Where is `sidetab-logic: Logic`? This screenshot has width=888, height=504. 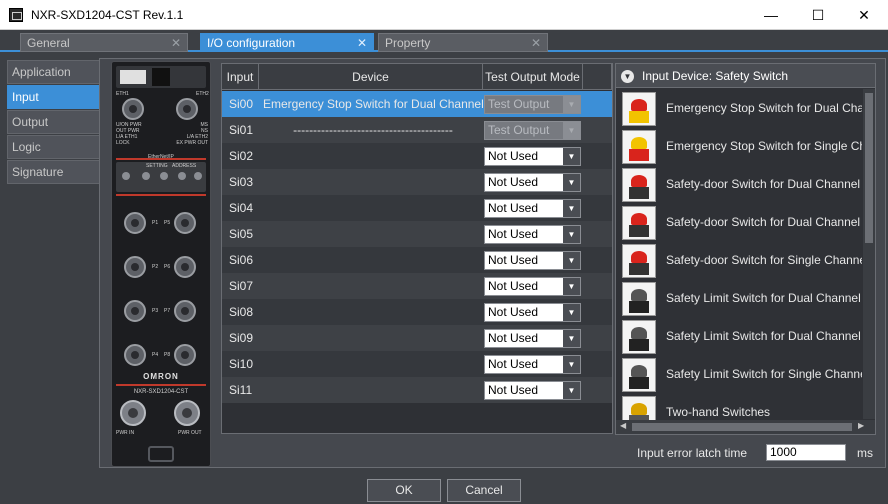
sidetab-logic: Logic is located at coordinates (54, 147).